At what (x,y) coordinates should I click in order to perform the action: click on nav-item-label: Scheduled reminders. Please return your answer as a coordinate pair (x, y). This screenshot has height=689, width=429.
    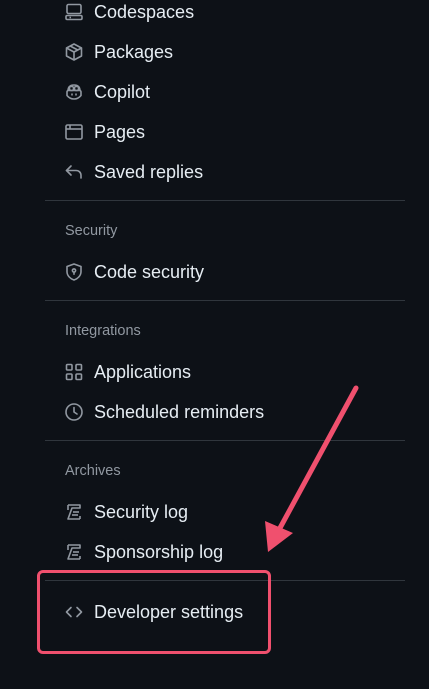
    Looking at the image, I should click on (179, 411).